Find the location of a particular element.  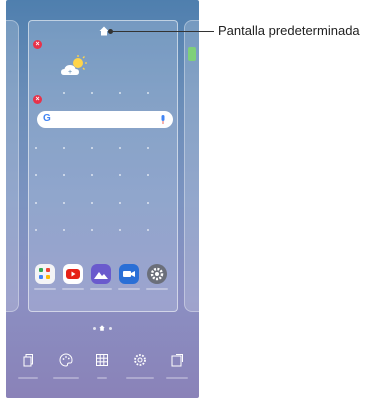

microphone-icon is located at coordinates (163, 119).